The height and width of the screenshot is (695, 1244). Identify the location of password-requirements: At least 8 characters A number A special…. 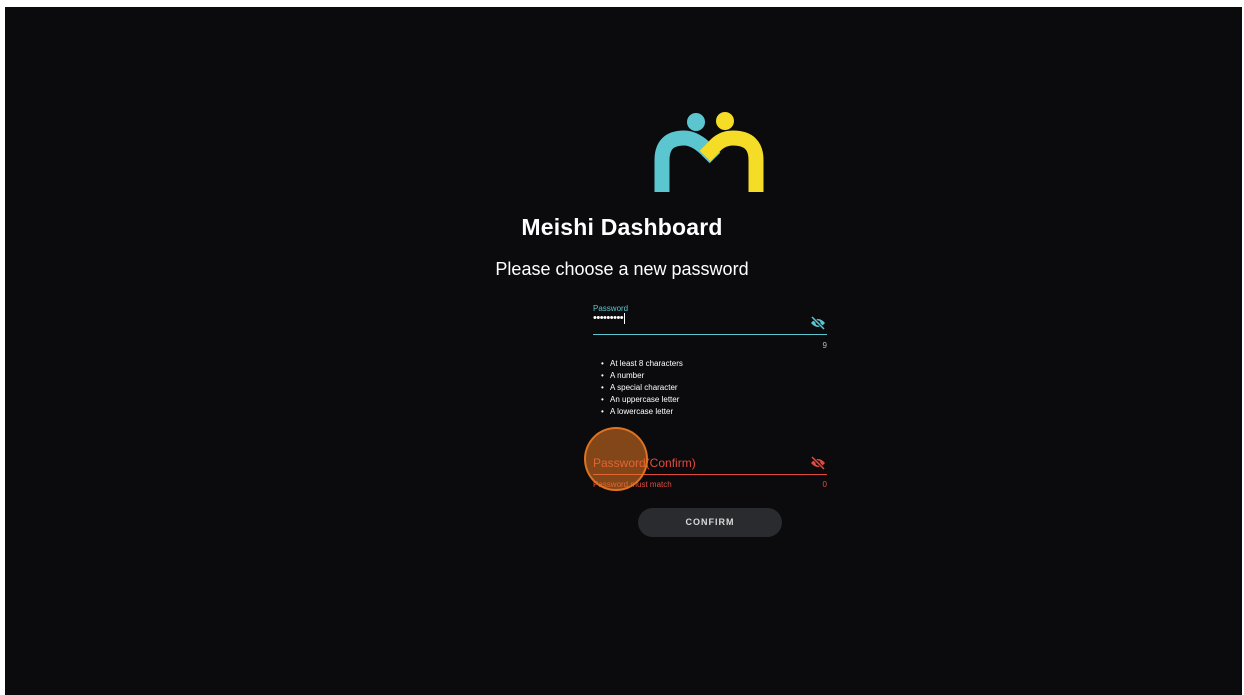
(642, 388).